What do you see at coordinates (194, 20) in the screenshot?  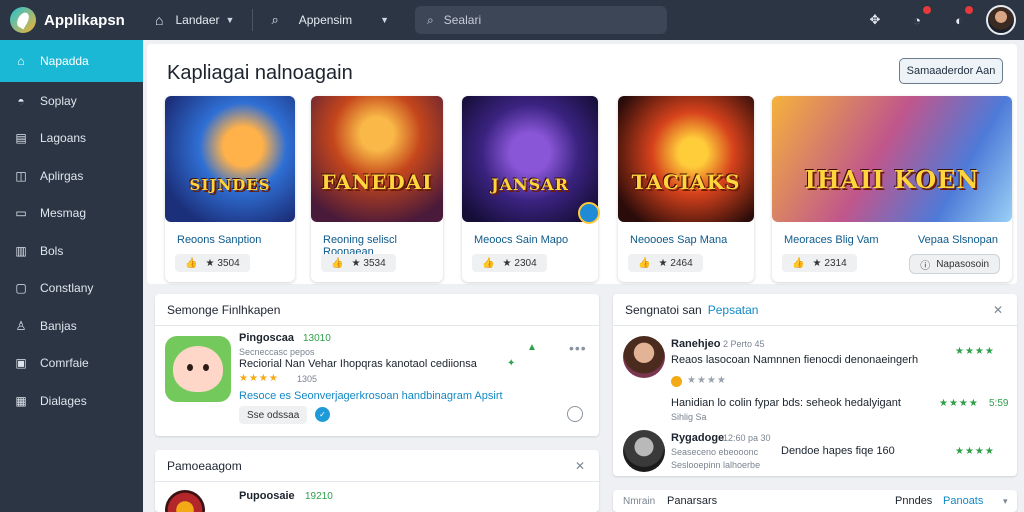 I see `home-nav-button: ⌂ Landaer ▼` at bounding box center [194, 20].